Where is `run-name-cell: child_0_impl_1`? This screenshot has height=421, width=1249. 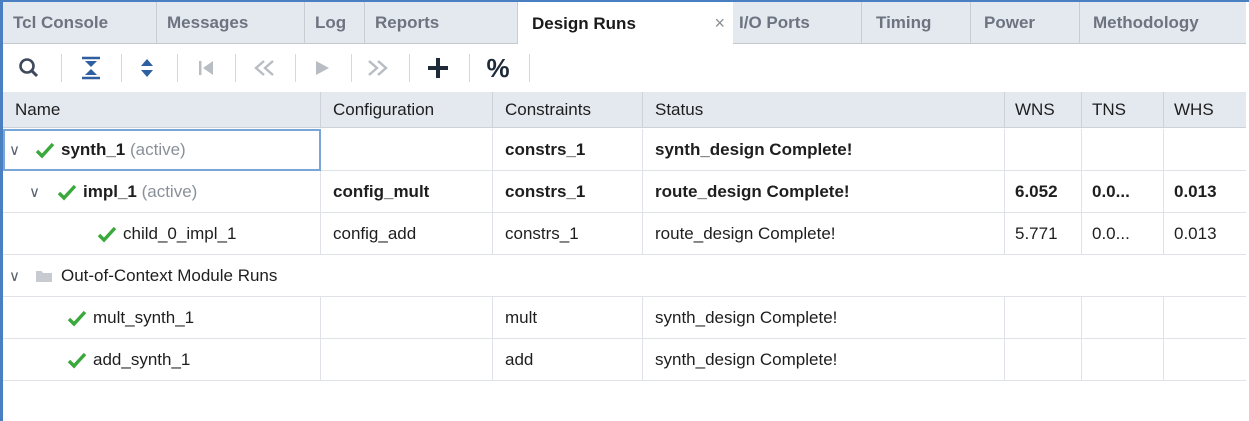 run-name-cell: child_0_impl_1 is located at coordinates (162, 234).